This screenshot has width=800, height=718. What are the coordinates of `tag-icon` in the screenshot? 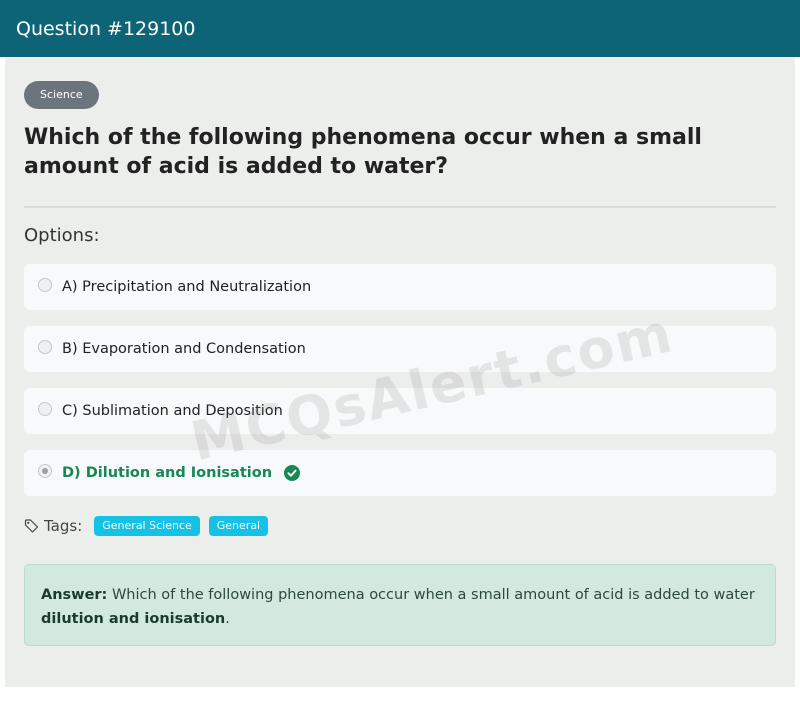 It's located at (31, 526).